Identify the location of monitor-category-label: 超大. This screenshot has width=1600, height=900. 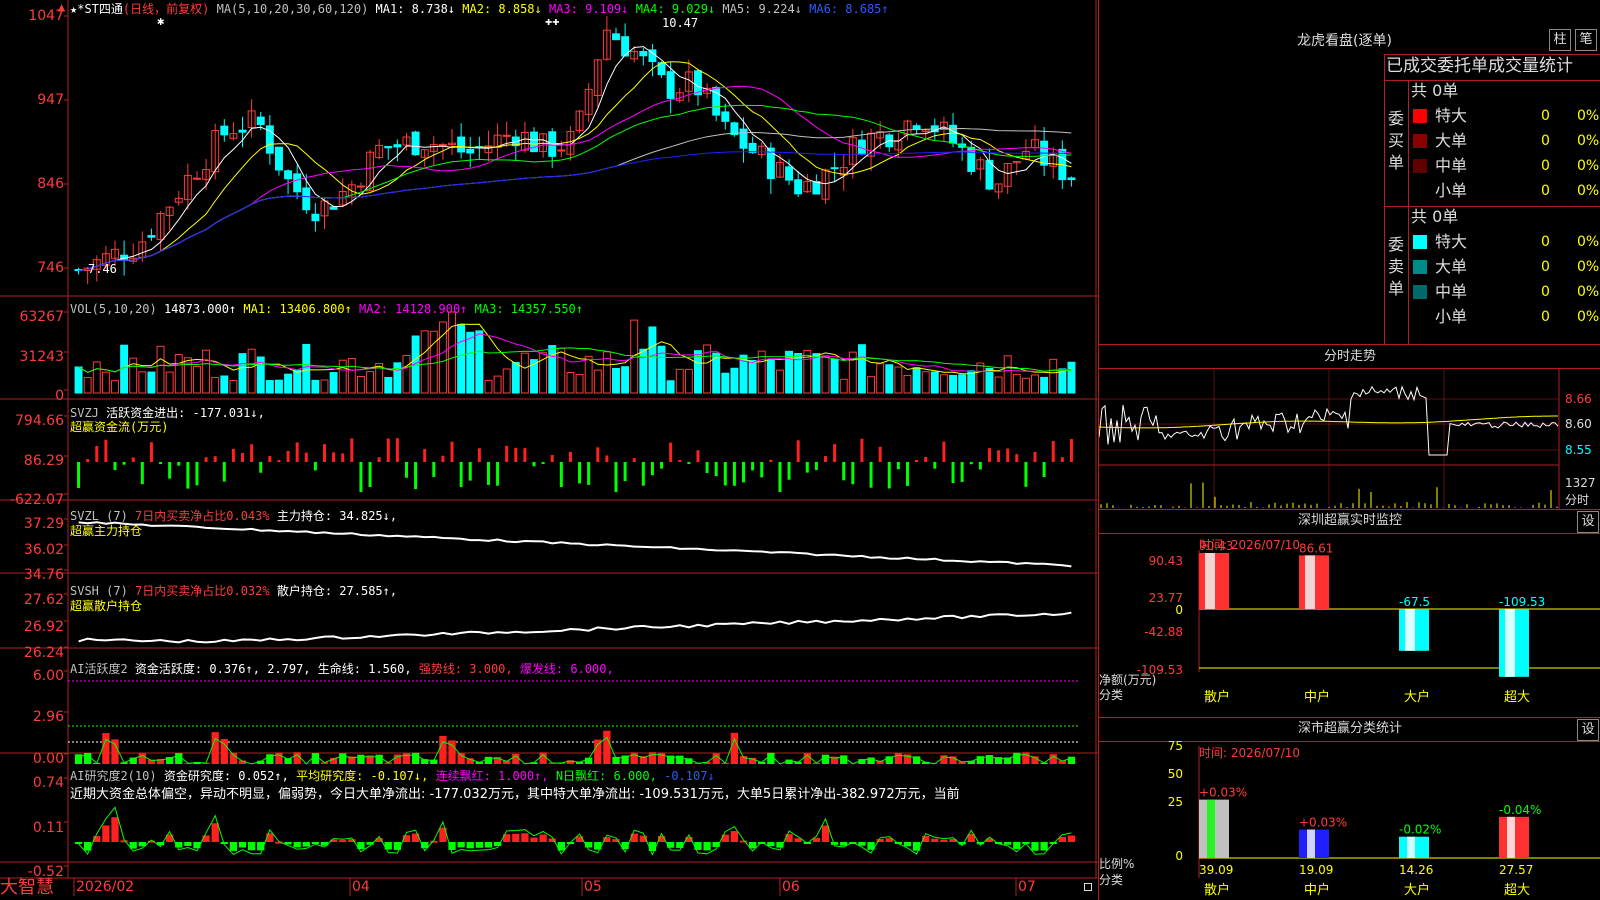
(1517, 697).